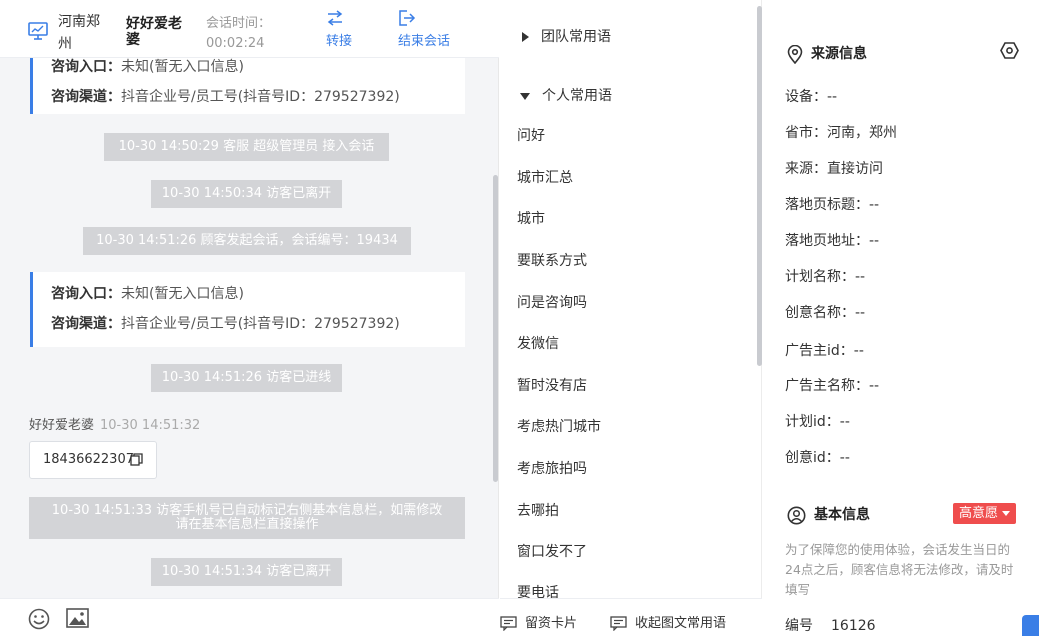  Describe the element at coordinates (817, 458) in the screenshot. I see `info-field-creative-id: 创意id：--` at that location.